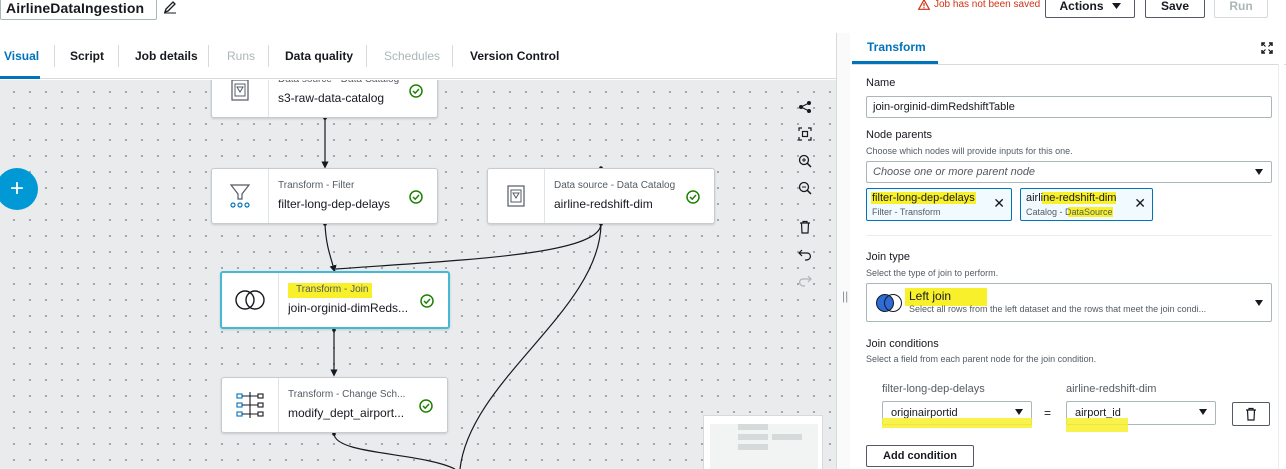 This screenshot has width=1286, height=469. What do you see at coordinates (932, 273) in the screenshot?
I see `join-type-description: Select the type of join to perform.` at bounding box center [932, 273].